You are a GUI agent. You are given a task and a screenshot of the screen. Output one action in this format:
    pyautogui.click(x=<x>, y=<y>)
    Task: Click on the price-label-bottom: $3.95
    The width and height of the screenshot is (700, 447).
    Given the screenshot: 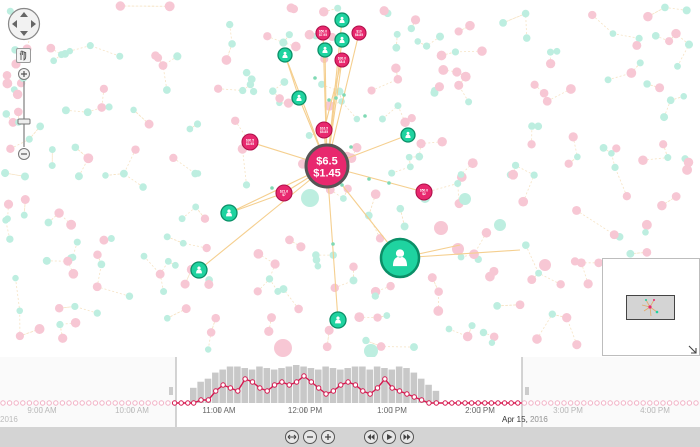 What is the action you would take?
    pyautogui.click(x=250, y=144)
    